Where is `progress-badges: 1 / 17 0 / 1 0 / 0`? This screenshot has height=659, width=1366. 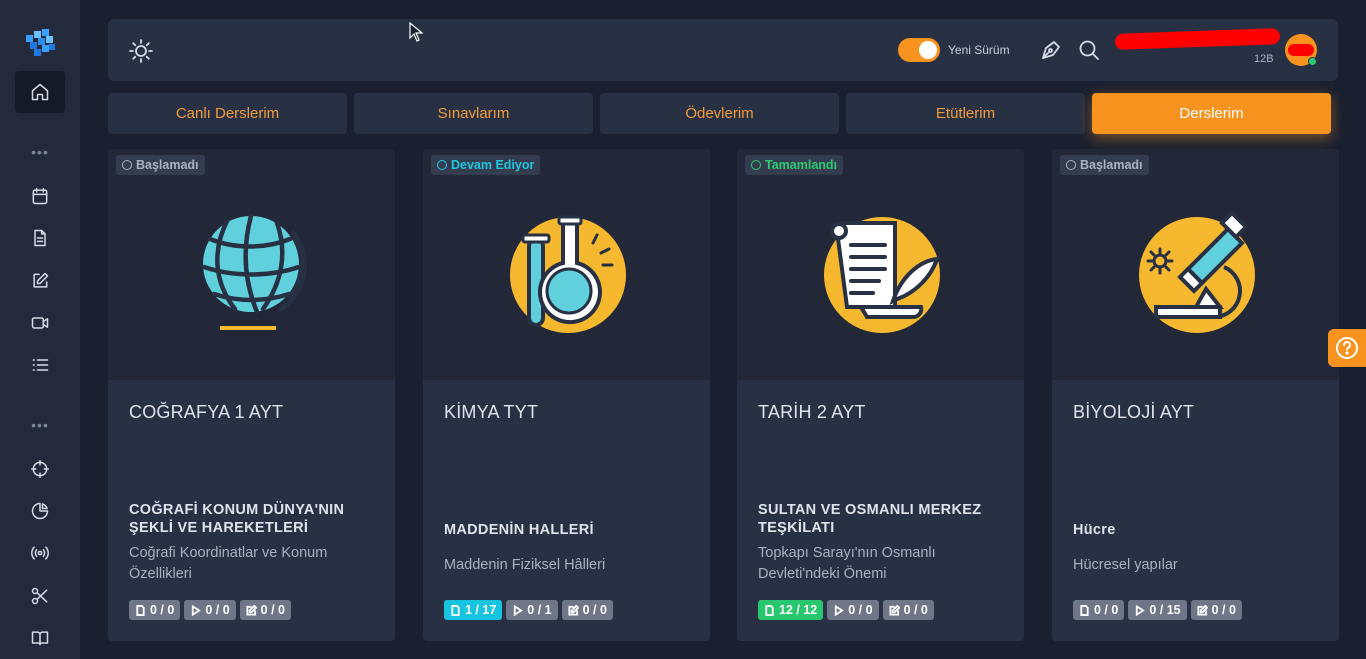
progress-badges: 1 / 17 0 / 1 0 / 0 is located at coordinates (528, 610).